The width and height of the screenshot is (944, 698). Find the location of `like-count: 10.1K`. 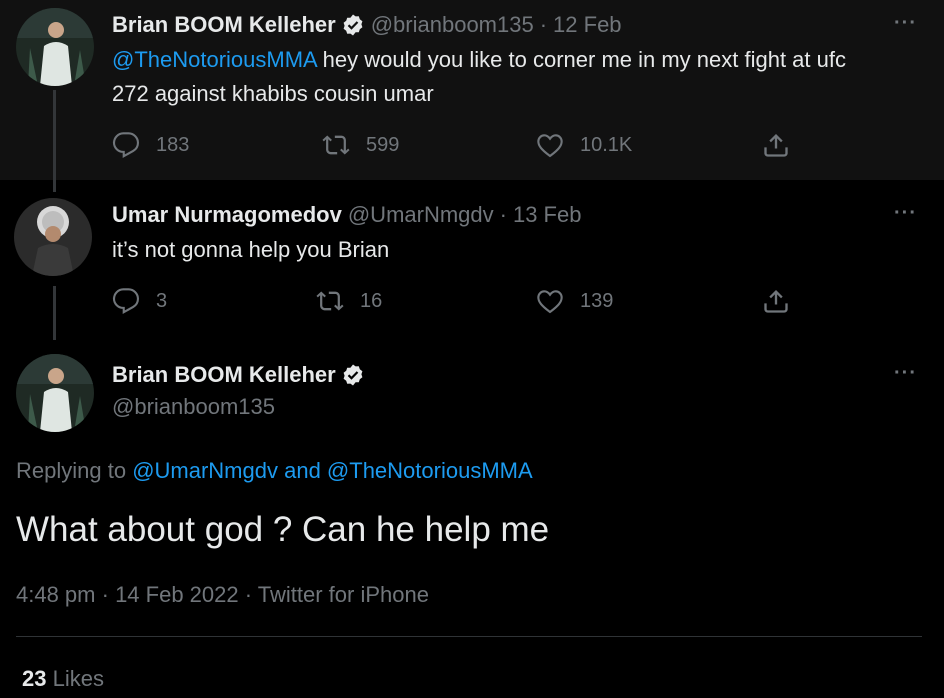

like-count: 10.1K is located at coordinates (606, 144).